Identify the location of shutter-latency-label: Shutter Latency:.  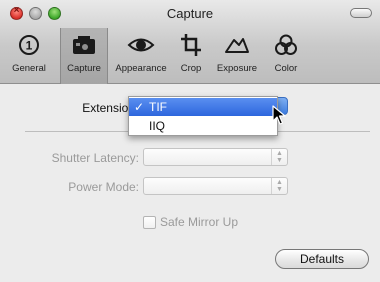
(95, 158).